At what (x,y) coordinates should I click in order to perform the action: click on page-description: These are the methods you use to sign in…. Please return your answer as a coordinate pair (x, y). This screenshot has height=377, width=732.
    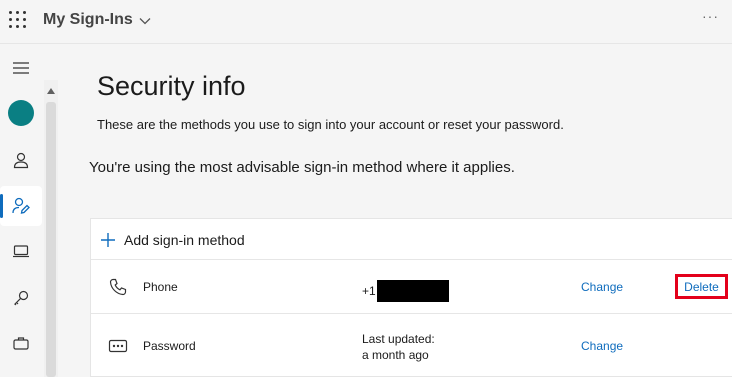
    Looking at the image, I should click on (330, 124).